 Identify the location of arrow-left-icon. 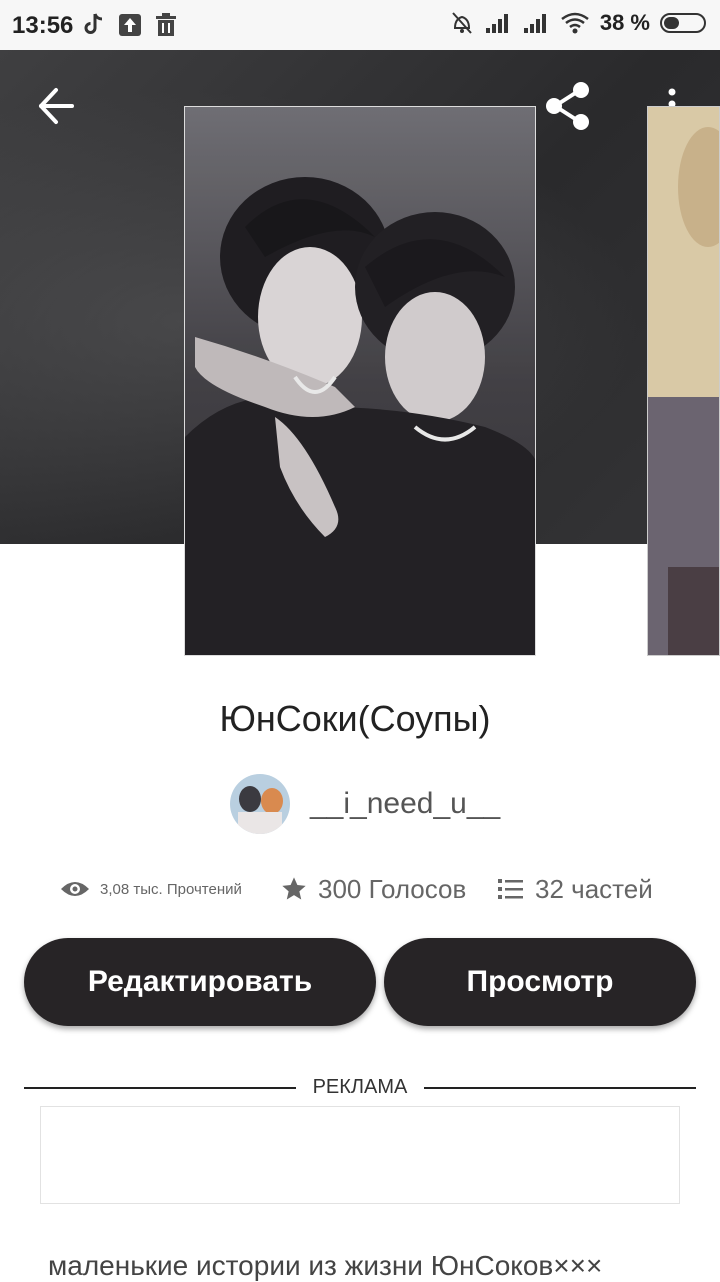
(56, 106).